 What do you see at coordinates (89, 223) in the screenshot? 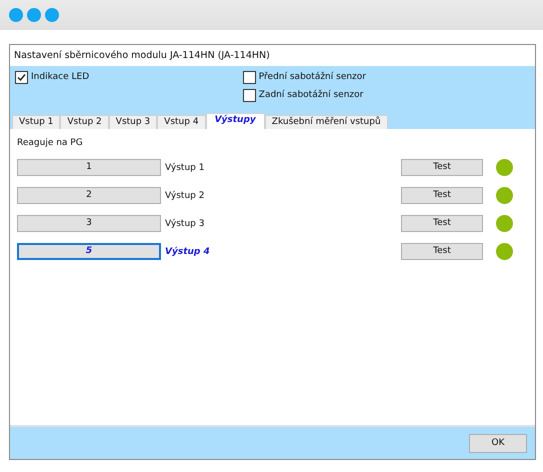
I see `value-button: 3` at bounding box center [89, 223].